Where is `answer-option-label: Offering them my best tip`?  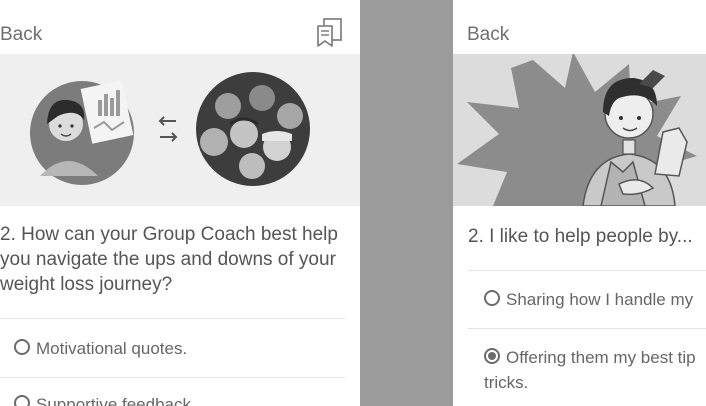 answer-option-label: Offering them my best tip is located at coordinates (601, 357).